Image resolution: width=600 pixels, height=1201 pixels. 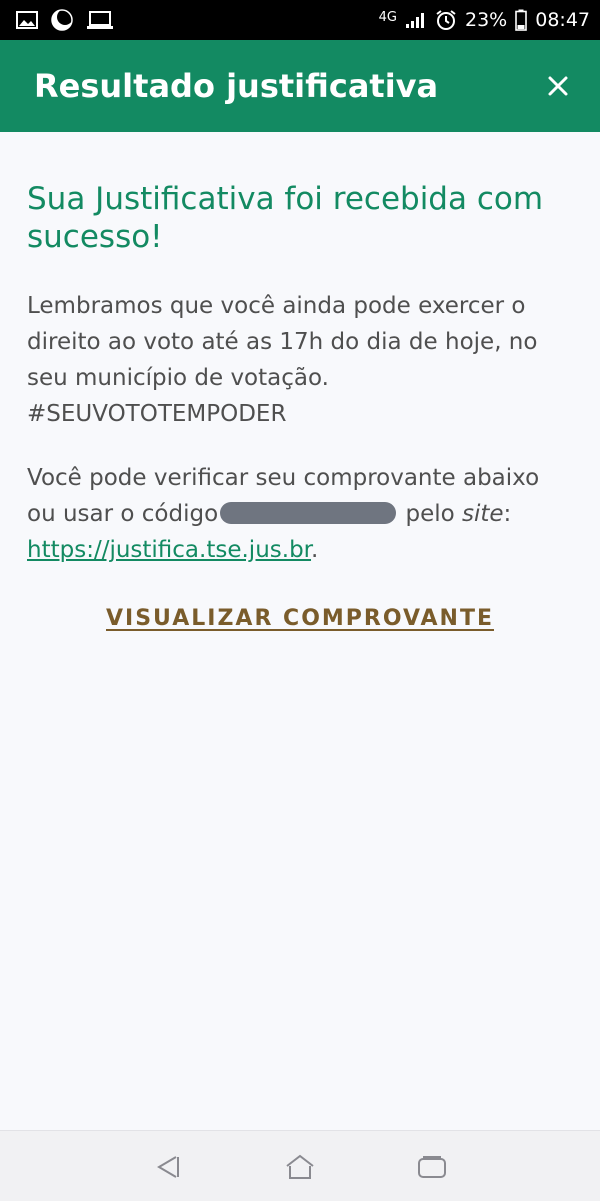 What do you see at coordinates (416, 20) in the screenshot?
I see `signal-icon` at bounding box center [416, 20].